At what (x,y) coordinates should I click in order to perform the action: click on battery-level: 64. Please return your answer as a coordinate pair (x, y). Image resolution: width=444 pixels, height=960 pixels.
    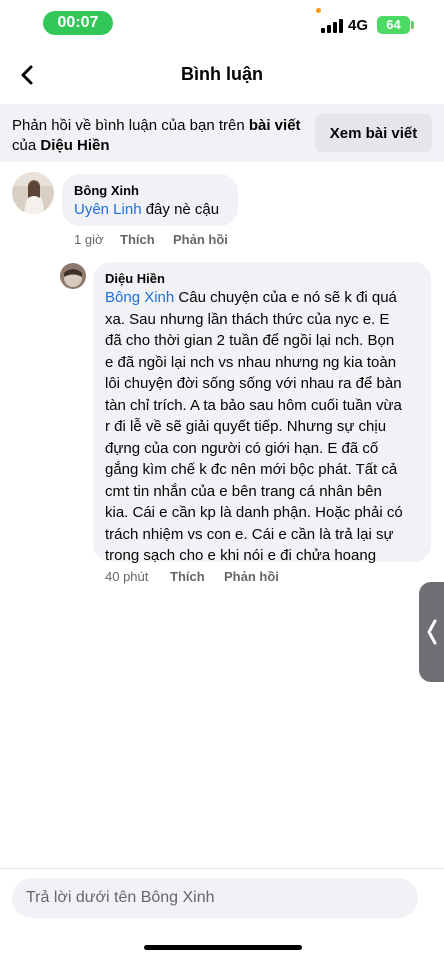
    Looking at the image, I should click on (393, 24).